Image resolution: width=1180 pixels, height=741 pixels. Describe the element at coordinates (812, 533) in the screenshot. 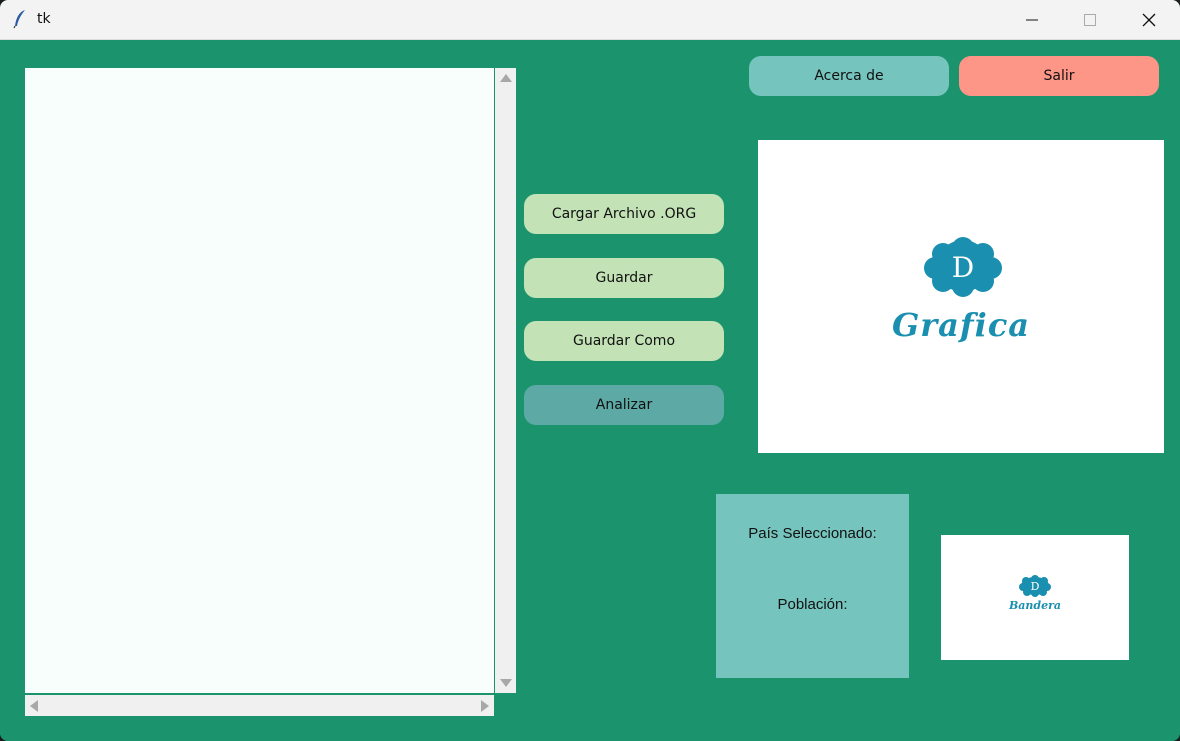

I see `country-label: País Seleccionado:` at that location.